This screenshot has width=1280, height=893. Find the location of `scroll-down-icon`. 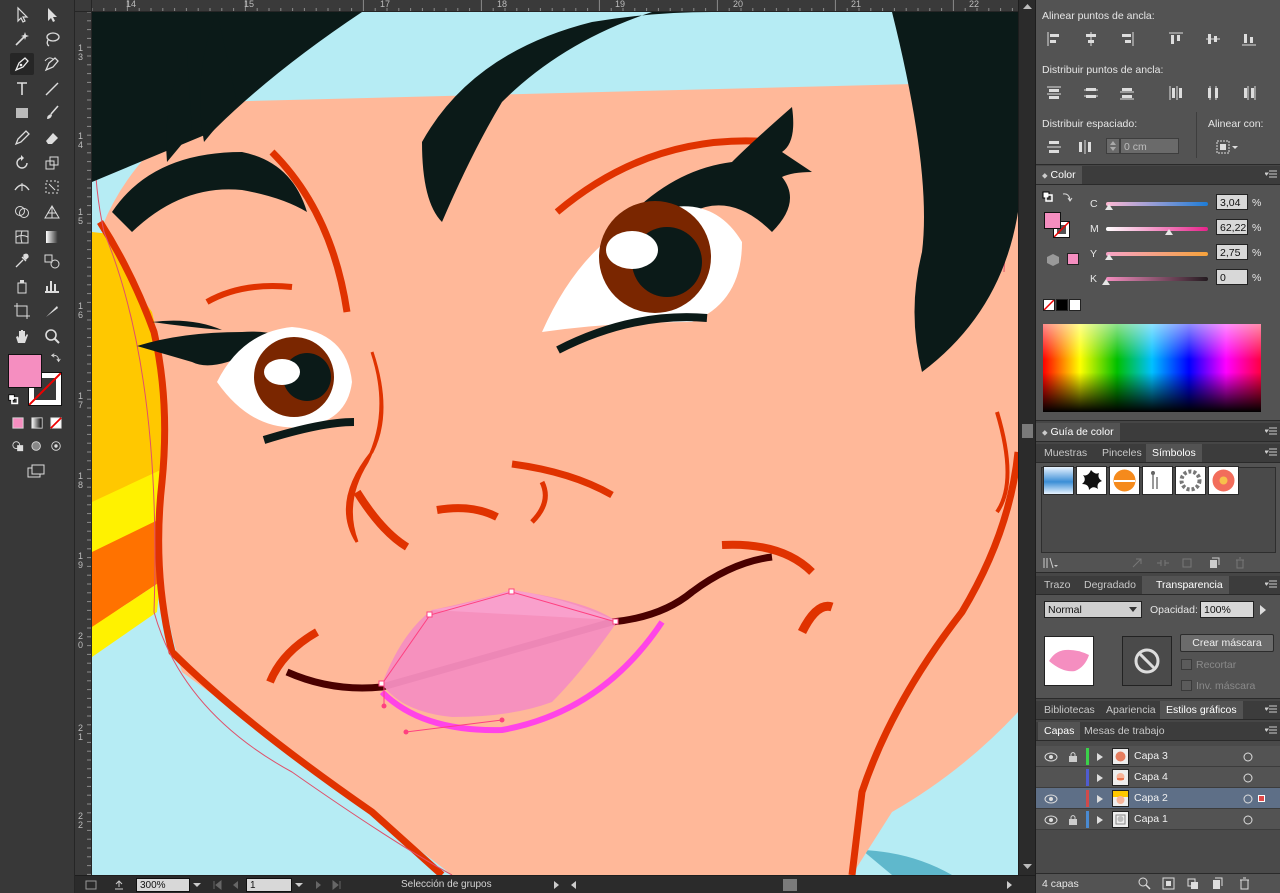

scroll-down-icon is located at coordinates (1027, 867).